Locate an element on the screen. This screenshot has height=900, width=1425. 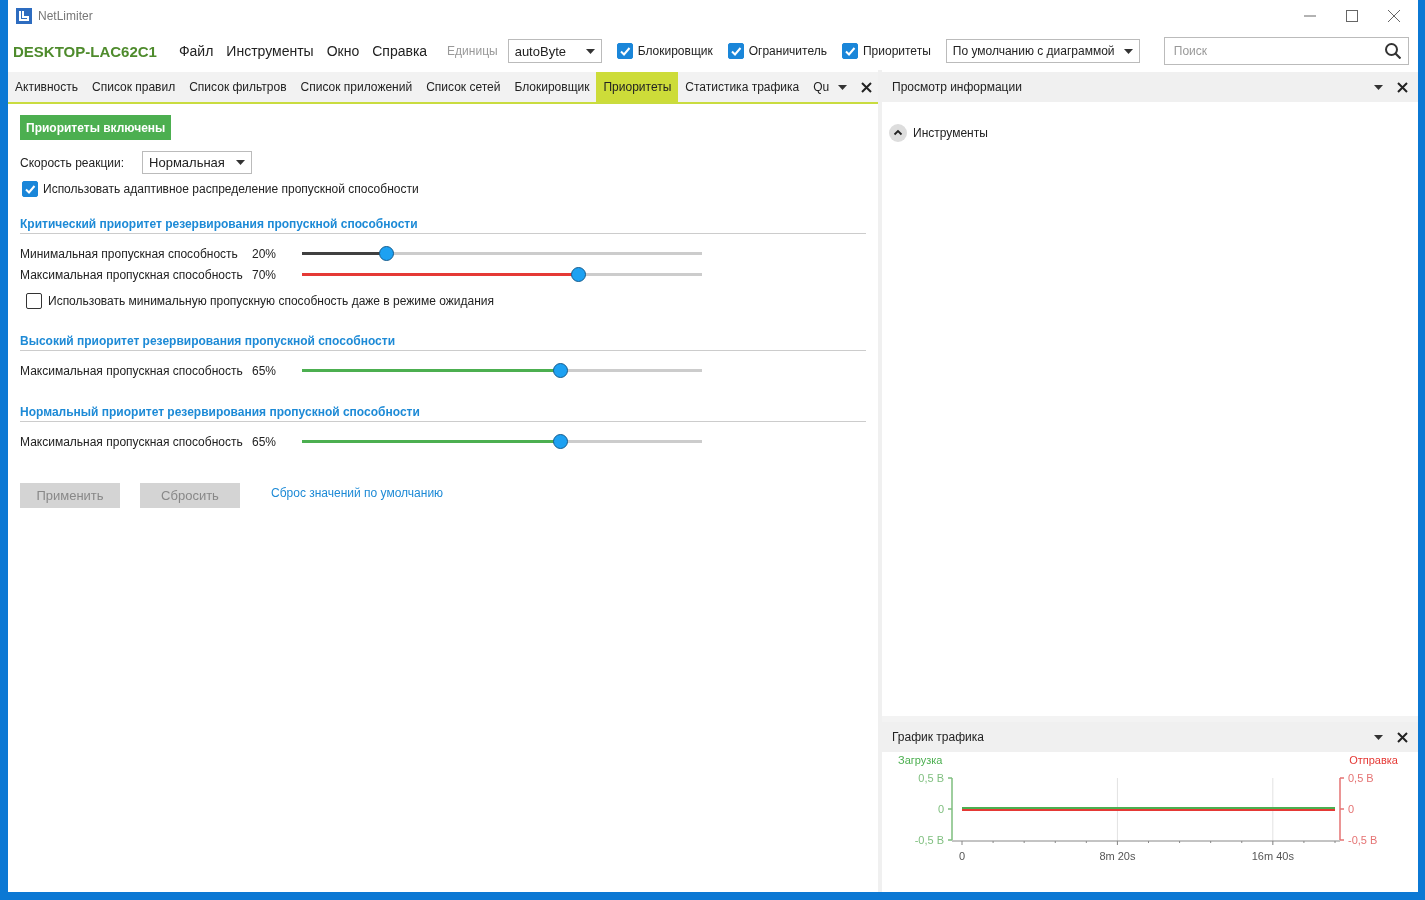
section-heading: Критический приоритет резервирования пропускной способности is located at coordinates (443, 225).